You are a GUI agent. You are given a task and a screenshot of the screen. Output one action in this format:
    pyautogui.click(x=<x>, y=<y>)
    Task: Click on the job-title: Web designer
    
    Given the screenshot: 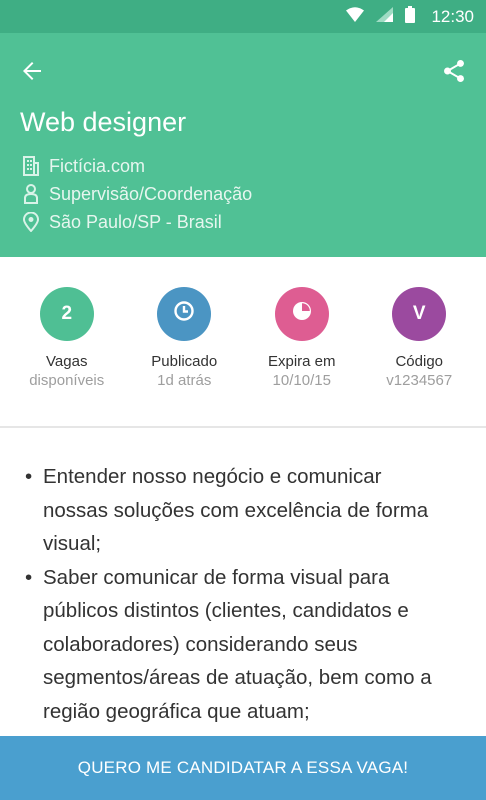 What is the action you would take?
    pyautogui.click(x=103, y=122)
    